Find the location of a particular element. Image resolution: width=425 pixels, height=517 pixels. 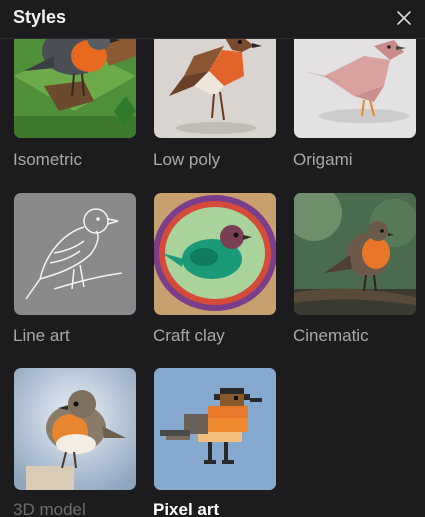

style-label-low-poly: Low poly is located at coordinates (187, 159).